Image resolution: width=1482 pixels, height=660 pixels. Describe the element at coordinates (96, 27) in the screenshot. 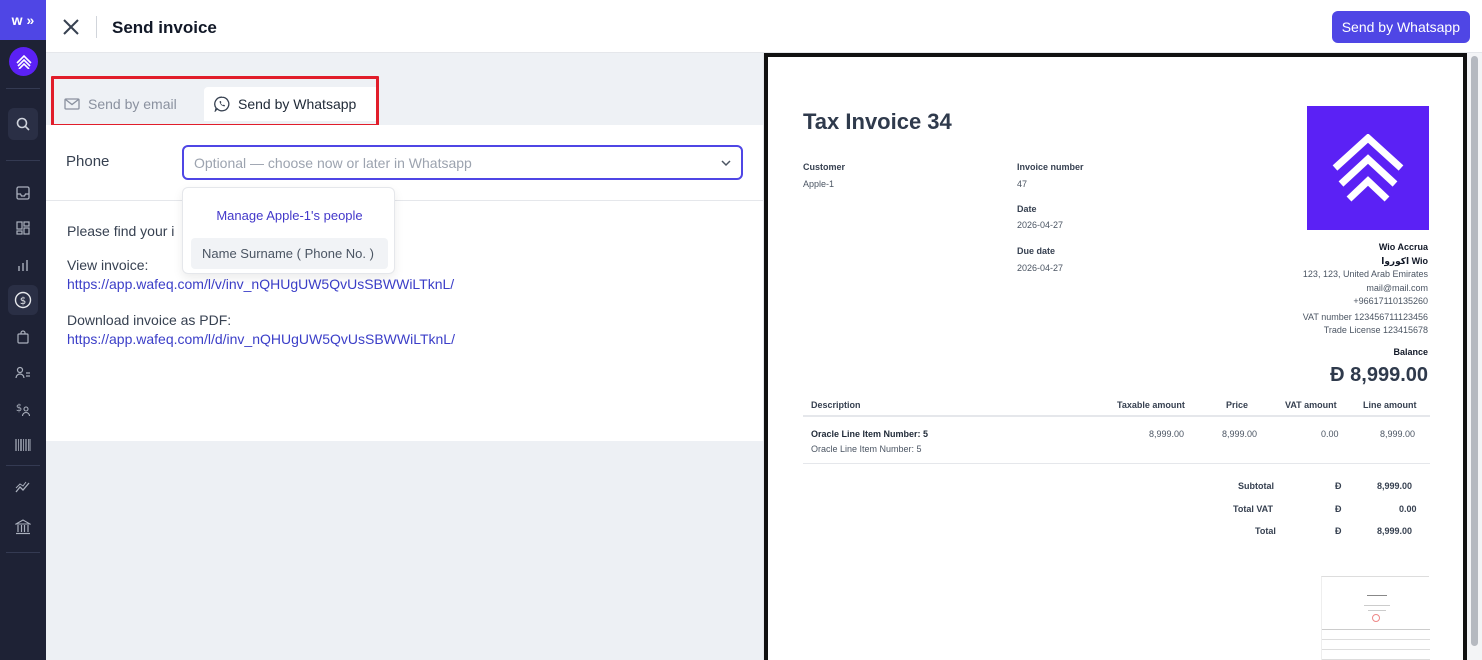

I see `header-divider` at that location.